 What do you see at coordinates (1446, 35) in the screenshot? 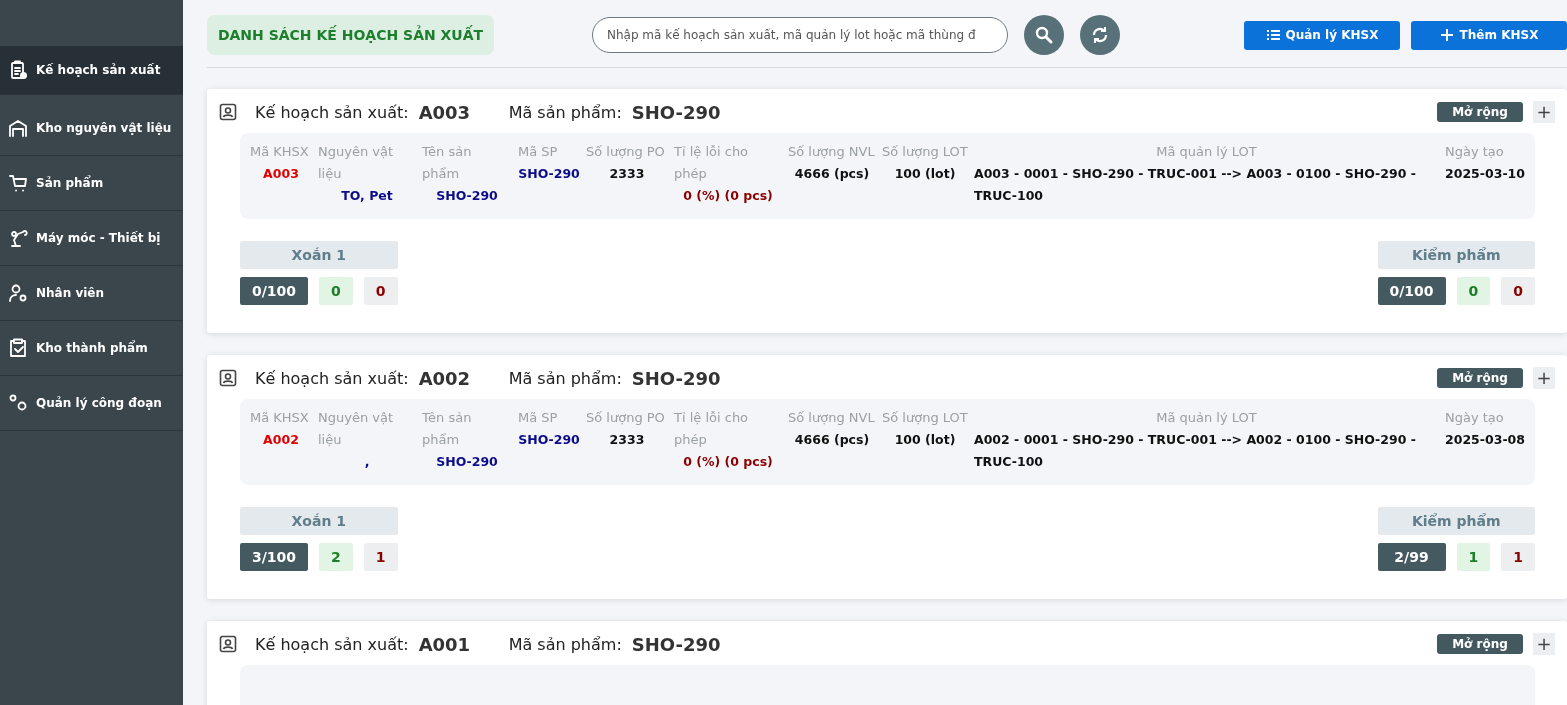
I see `plus-icon` at bounding box center [1446, 35].